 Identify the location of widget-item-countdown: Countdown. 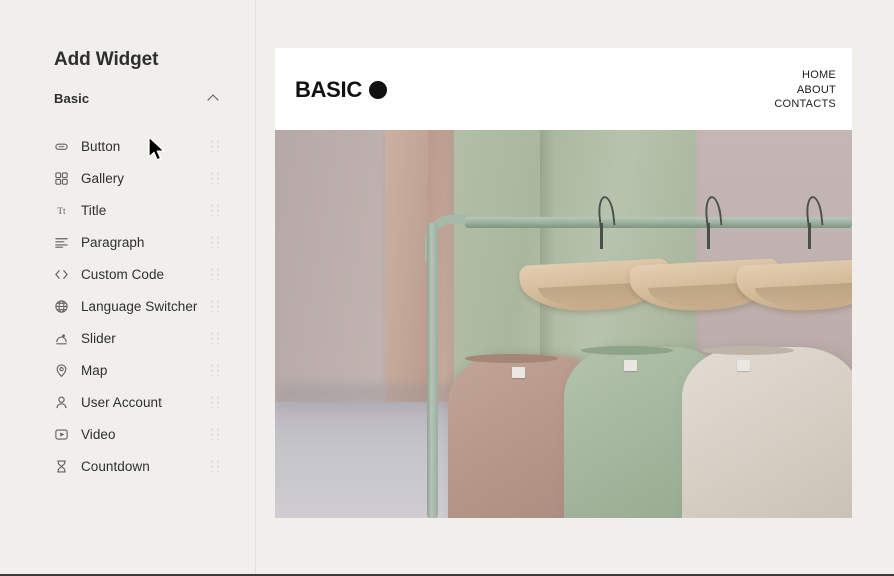
(128, 466).